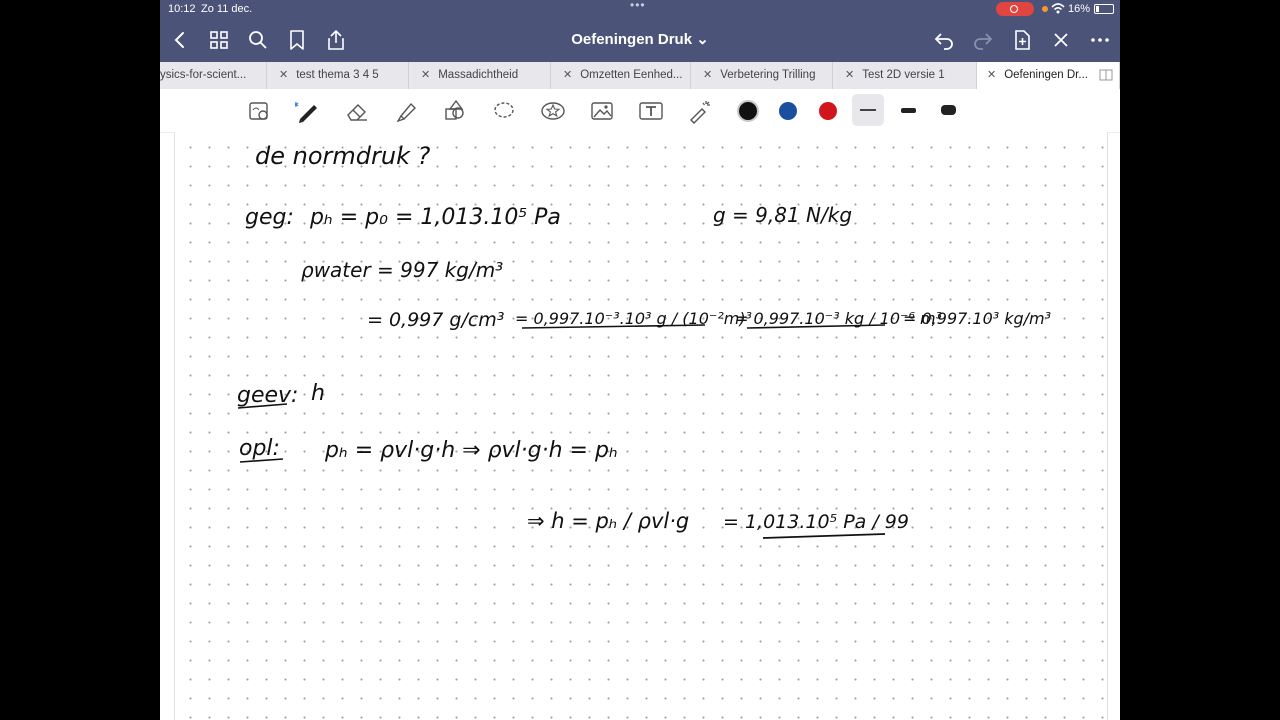  I want to click on medium-stroke-button, so click(908, 110).